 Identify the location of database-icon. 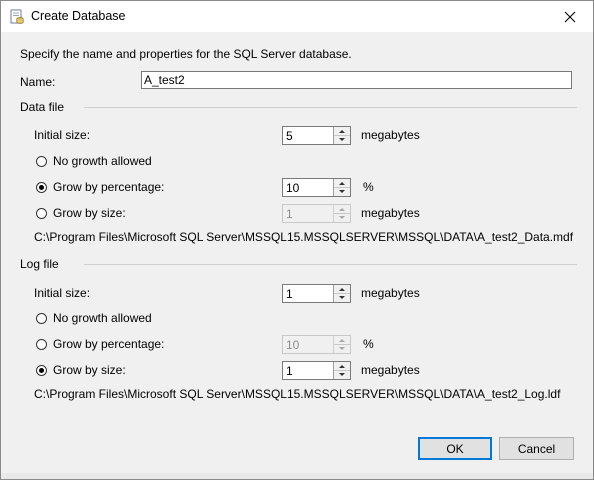
(17, 16).